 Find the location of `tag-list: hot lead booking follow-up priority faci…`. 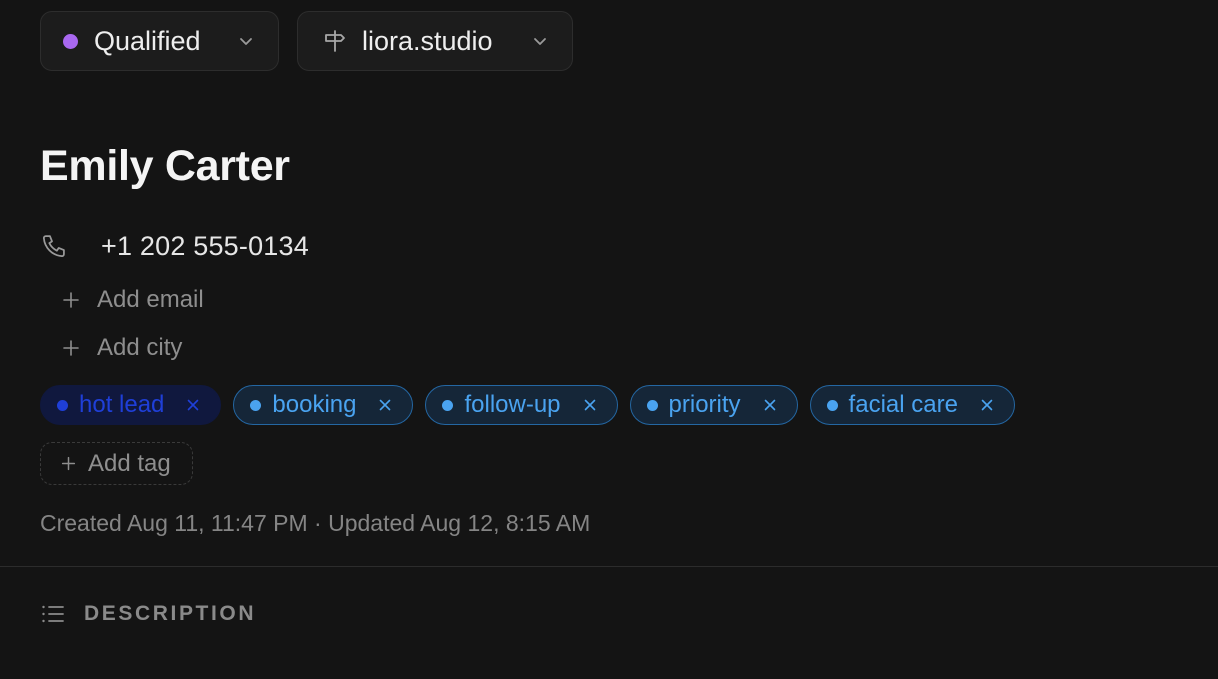

tag-list: hot lead booking follow-up priority faci… is located at coordinates (527, 405).